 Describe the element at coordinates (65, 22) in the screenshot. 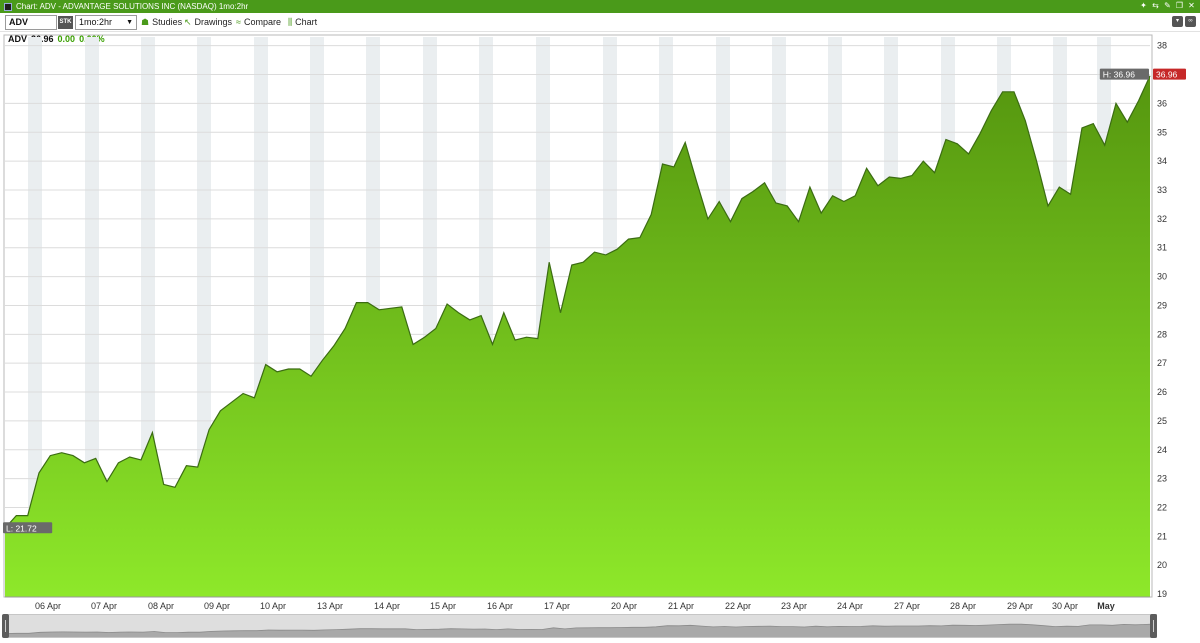

I see `security-type-badge: STK` at that location.